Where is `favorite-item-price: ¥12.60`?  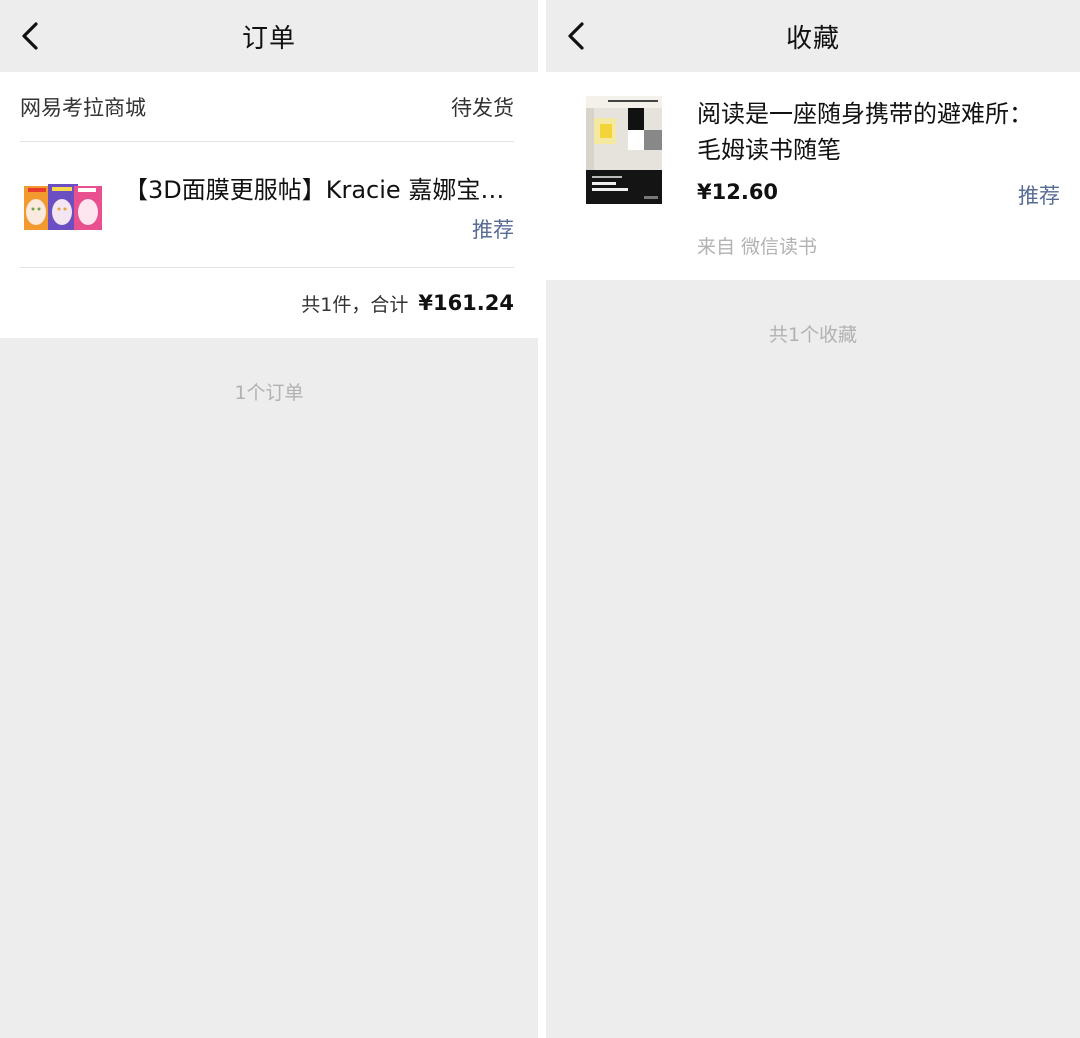
favorite-item-price: ¥12.60 is located at coordinates (738, 192).